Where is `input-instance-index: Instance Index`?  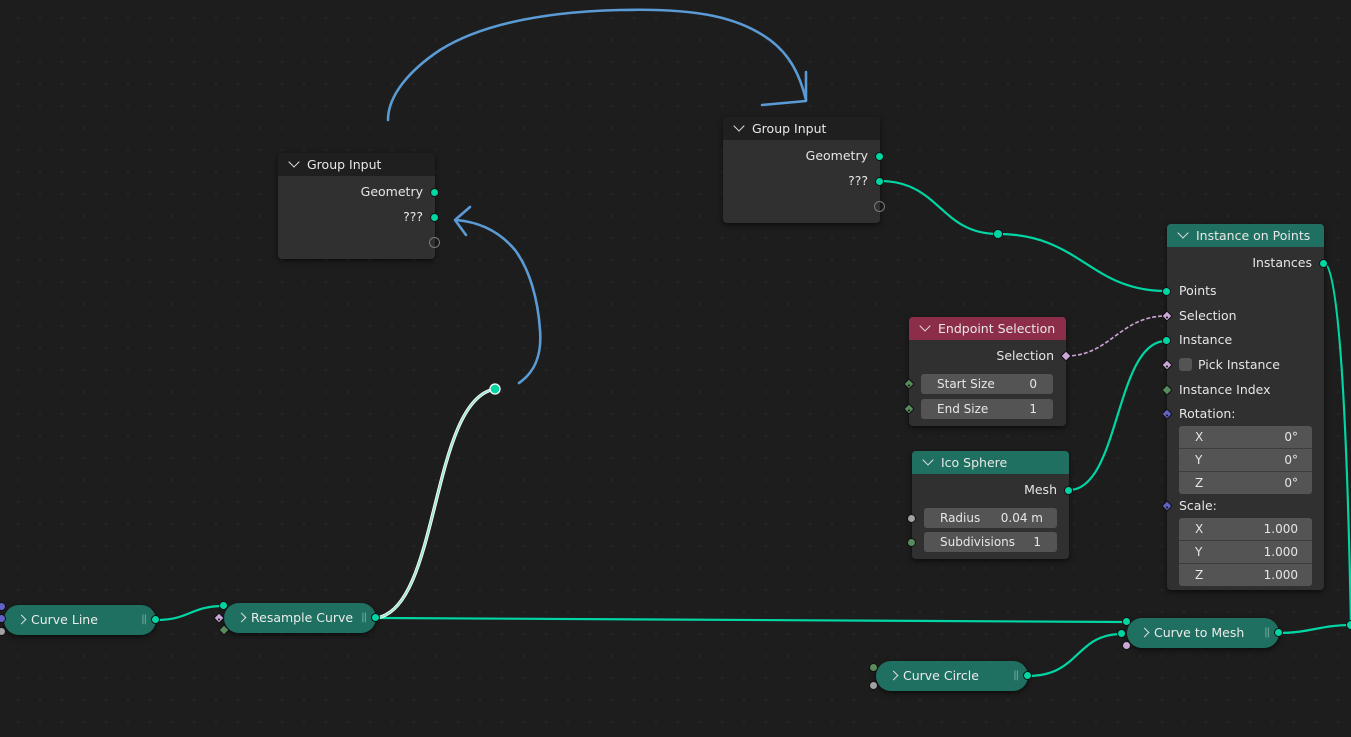
input-instance-index: Instance Index is located at coordinates (1225, 389).